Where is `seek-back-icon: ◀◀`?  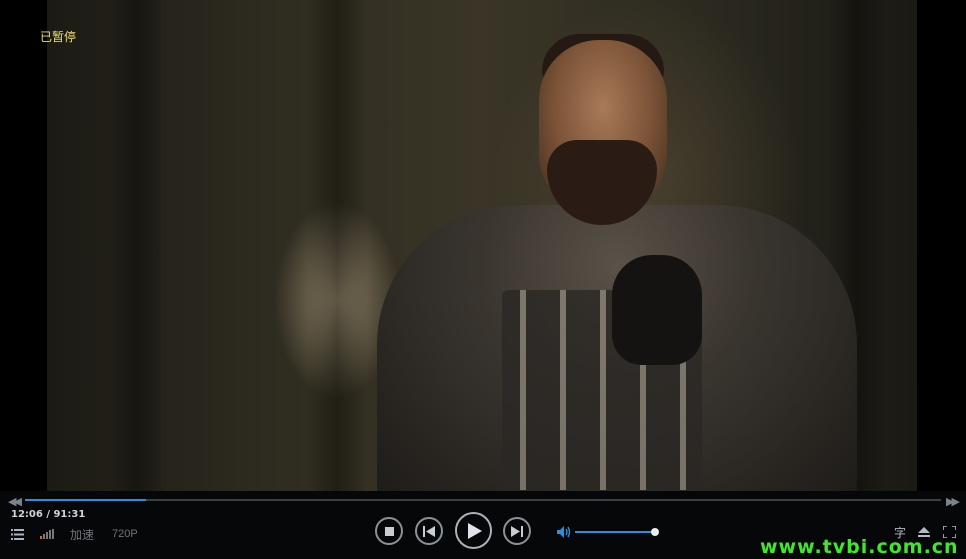 seek-back-icon: ◀◀ is located at coordinates (15, 501).